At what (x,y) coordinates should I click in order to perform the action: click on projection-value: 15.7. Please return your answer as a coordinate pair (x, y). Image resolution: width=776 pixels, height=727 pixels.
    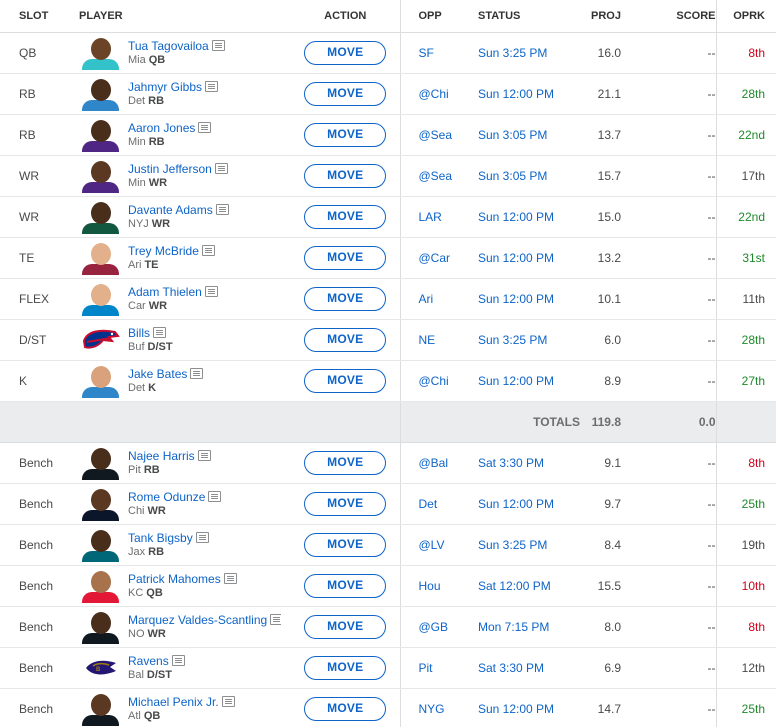
    Looking at the image, I should click on (609, 175).